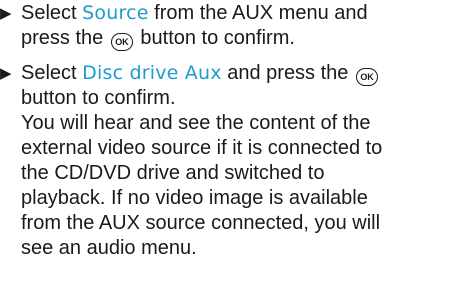 The image size is (455, 304). What do you see at coordinates (115, 13) in the screenshot?
I see `display-text-source: Source` at bounding box center [115, 13].